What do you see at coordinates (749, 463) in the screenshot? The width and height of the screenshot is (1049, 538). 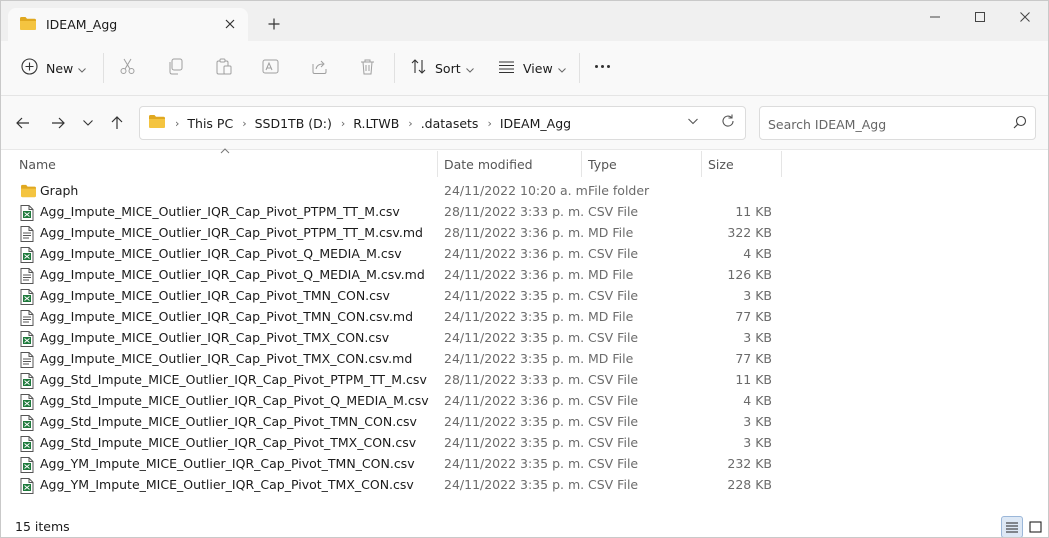 I see `file-size: 232 KB` at bounding box center [749, 463].